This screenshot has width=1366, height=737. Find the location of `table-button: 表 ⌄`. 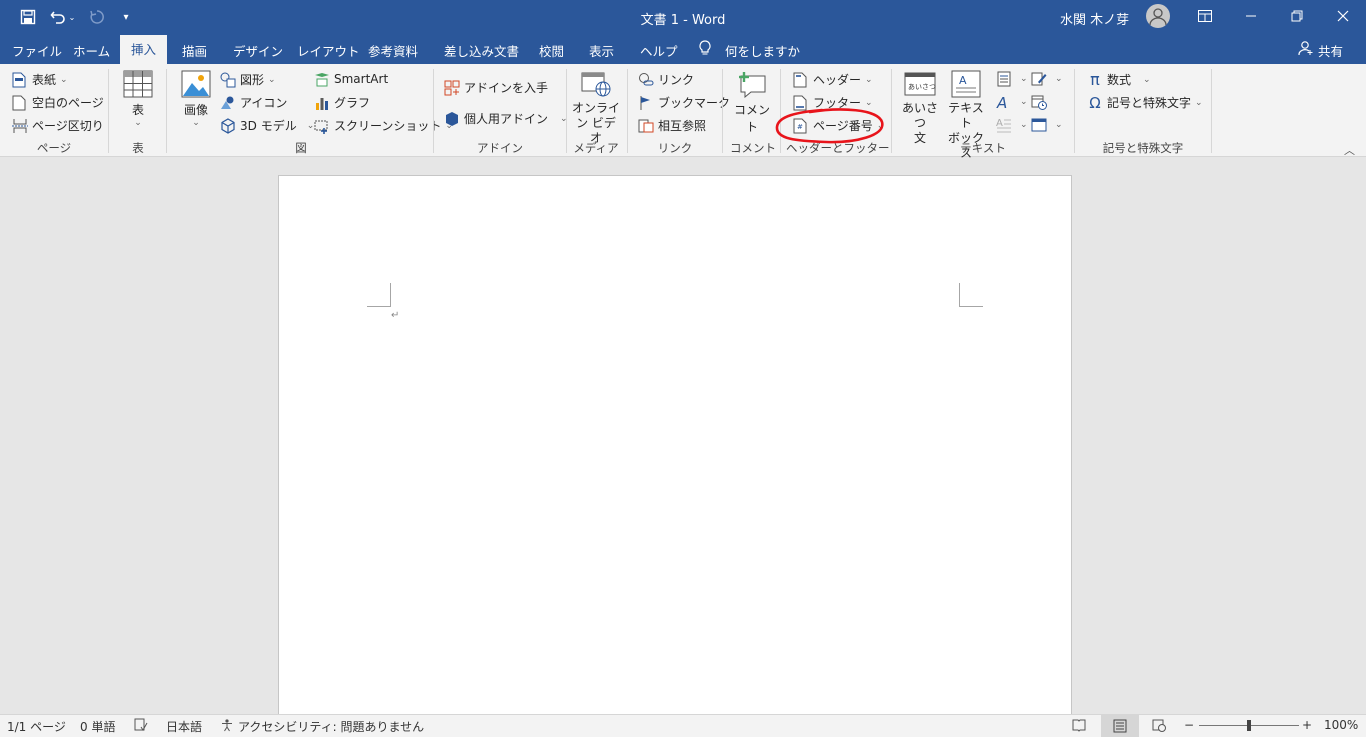

table-button: 表 ⌄ is located at coordinates (138, 99).